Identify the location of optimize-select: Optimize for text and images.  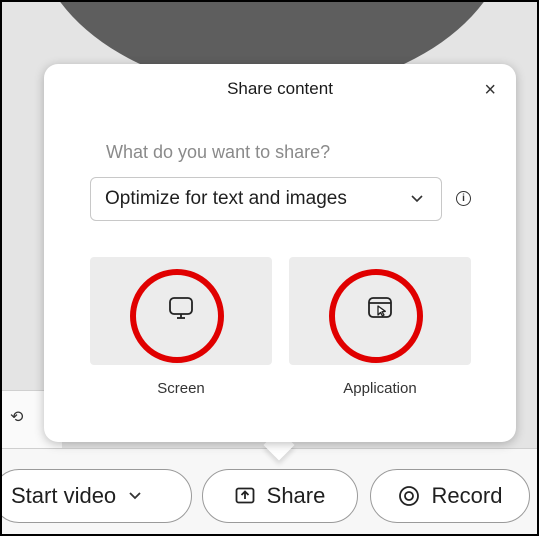
(266, 199).